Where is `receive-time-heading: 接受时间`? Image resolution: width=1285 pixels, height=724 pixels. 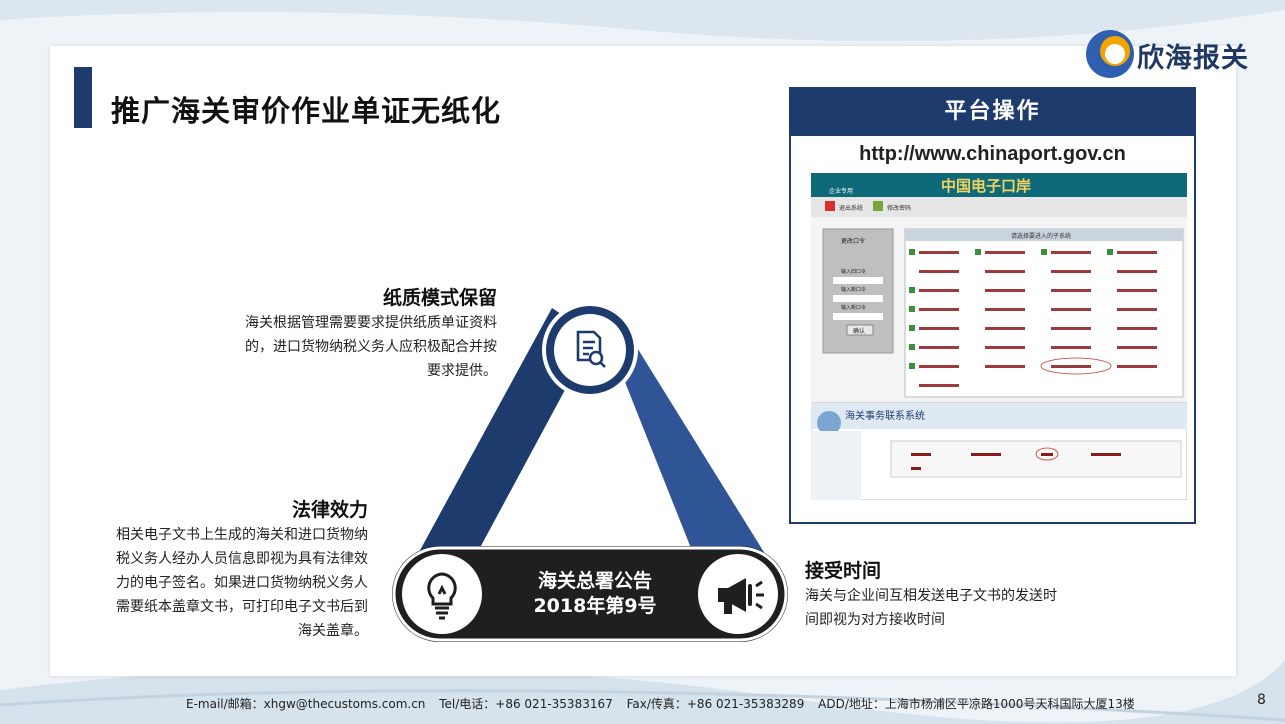
receive-time-heading: 接受时间 is located at coordinates (843, 571).